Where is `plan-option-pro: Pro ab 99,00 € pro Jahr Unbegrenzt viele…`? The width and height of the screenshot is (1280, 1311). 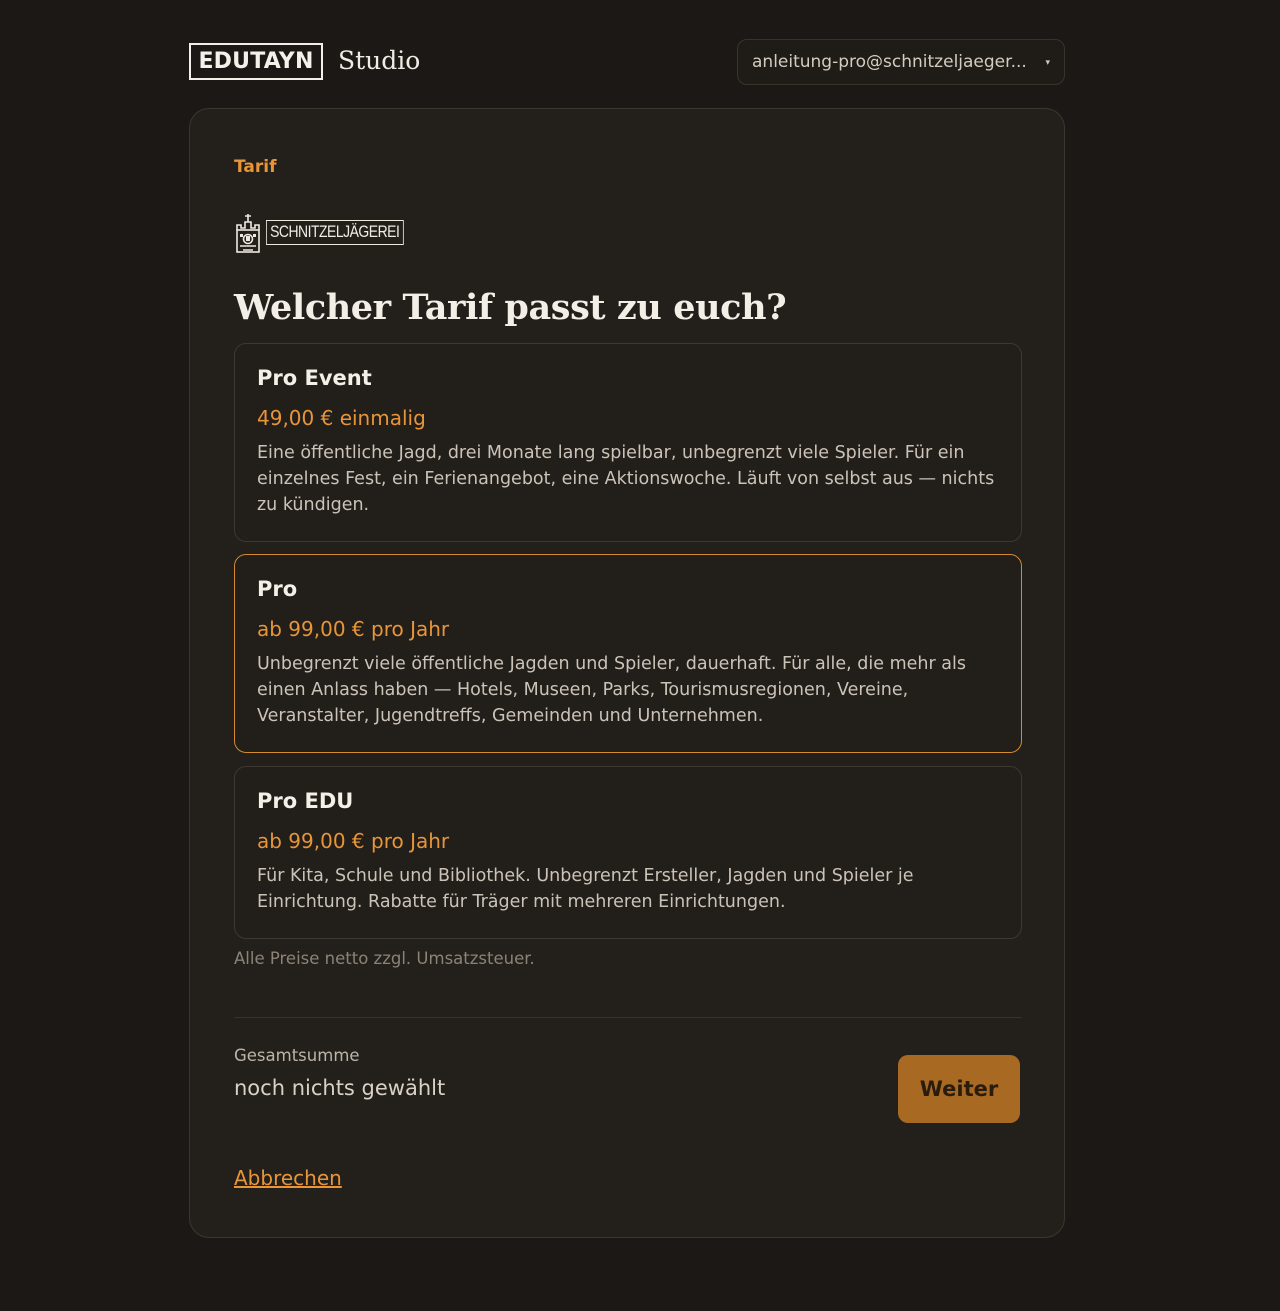
plan-option-pro: Pro ab 99,00 € pro Jahr Unbegrenzt viele… is located at coordinates (628, 653).